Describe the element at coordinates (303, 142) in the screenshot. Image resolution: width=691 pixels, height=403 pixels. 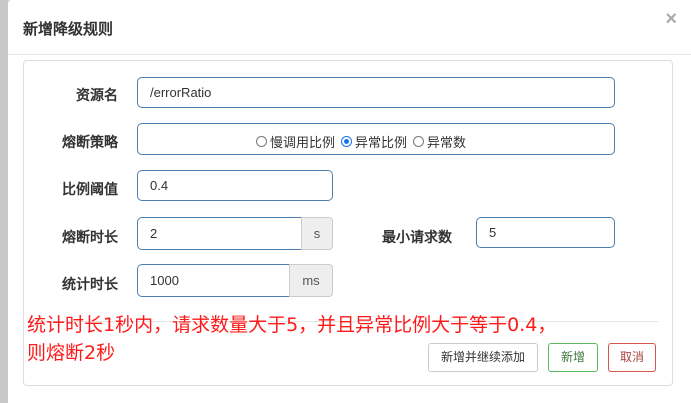
I see `radio-label: 慢调用比例` at that location.